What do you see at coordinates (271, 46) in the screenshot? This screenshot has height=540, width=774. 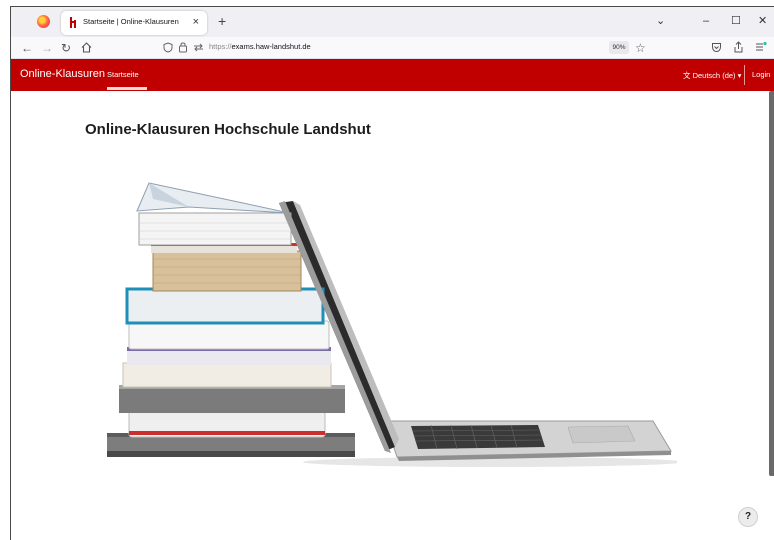 I see `url-host: exams.haw-landshut.de` at bounding box center [271, 46].